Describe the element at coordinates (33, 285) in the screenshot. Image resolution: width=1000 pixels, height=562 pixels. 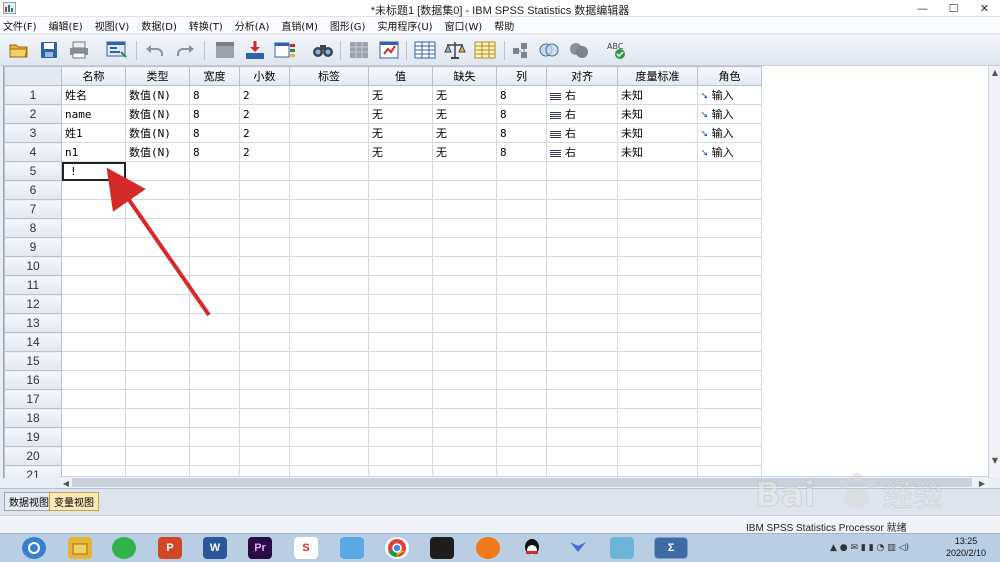
I see `row-number: 11` at that location.